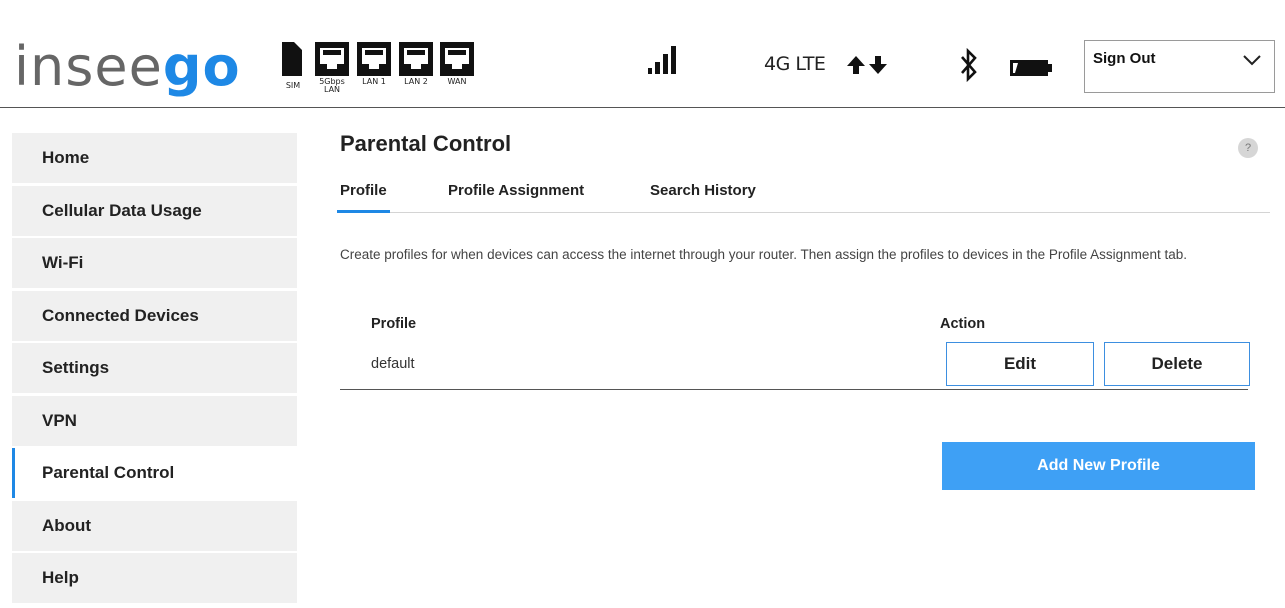 This screenshot has height=608, width=1285. Describe the element at coordinates (108, 472) in the screenshot. I see `sidebar-item-label: Parental Control` at that location.